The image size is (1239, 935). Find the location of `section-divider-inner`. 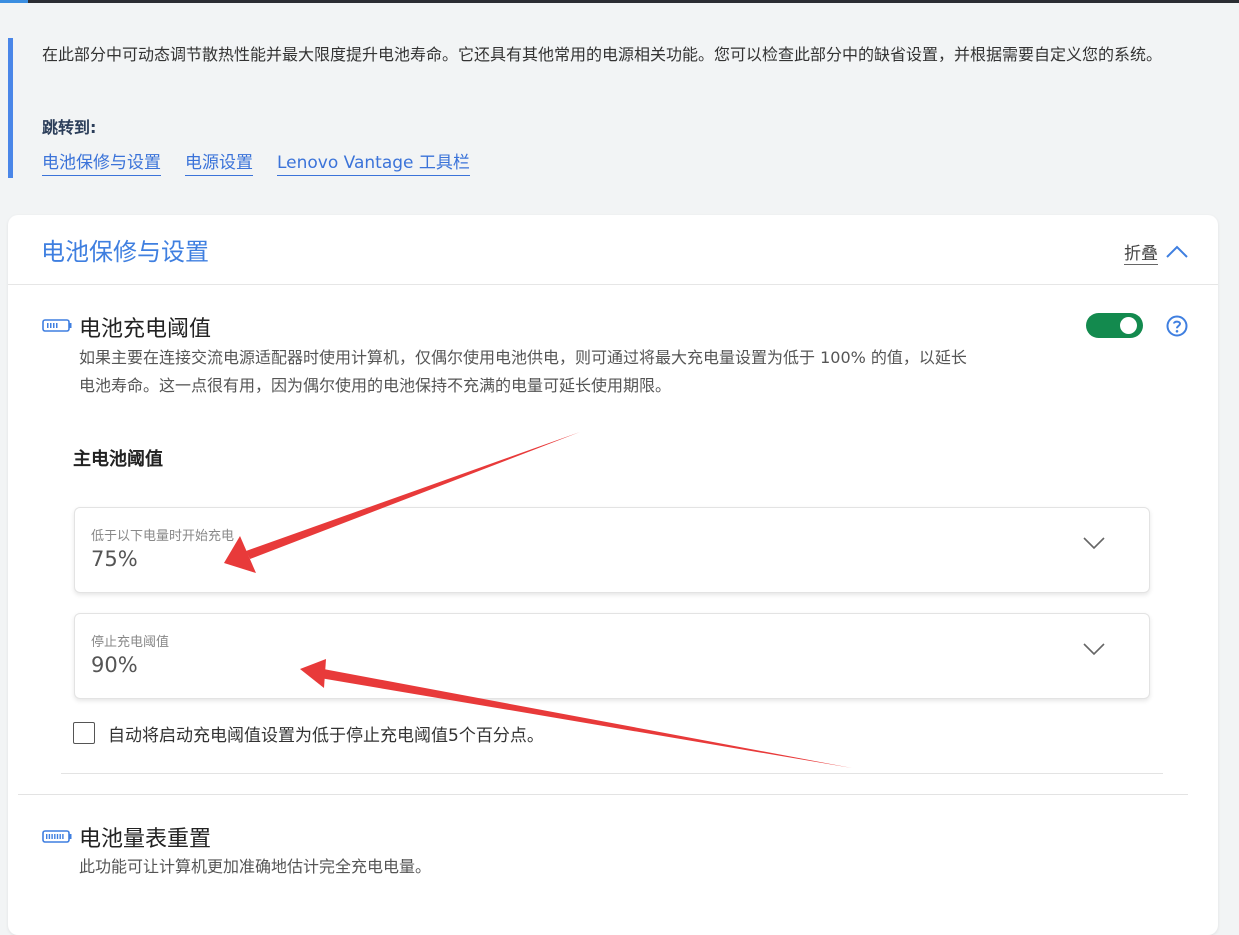

section-divider-inner is located at coordinates (612, 773).